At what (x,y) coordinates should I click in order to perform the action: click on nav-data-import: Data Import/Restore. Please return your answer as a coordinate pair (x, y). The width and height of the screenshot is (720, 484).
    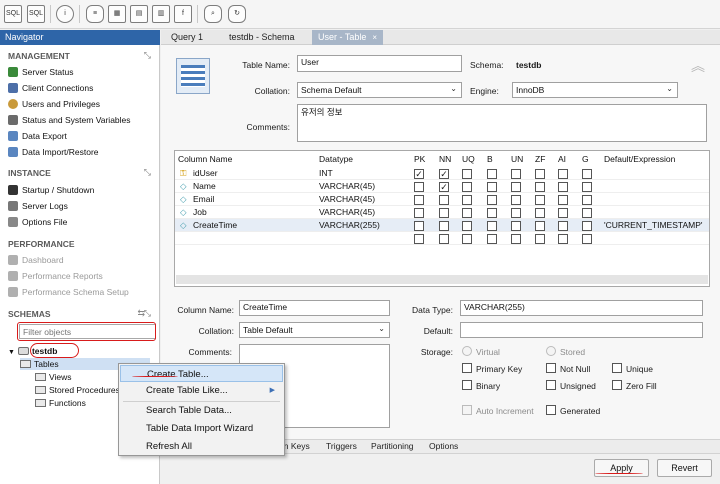
    Looking at the image, I should click on (53, 152).